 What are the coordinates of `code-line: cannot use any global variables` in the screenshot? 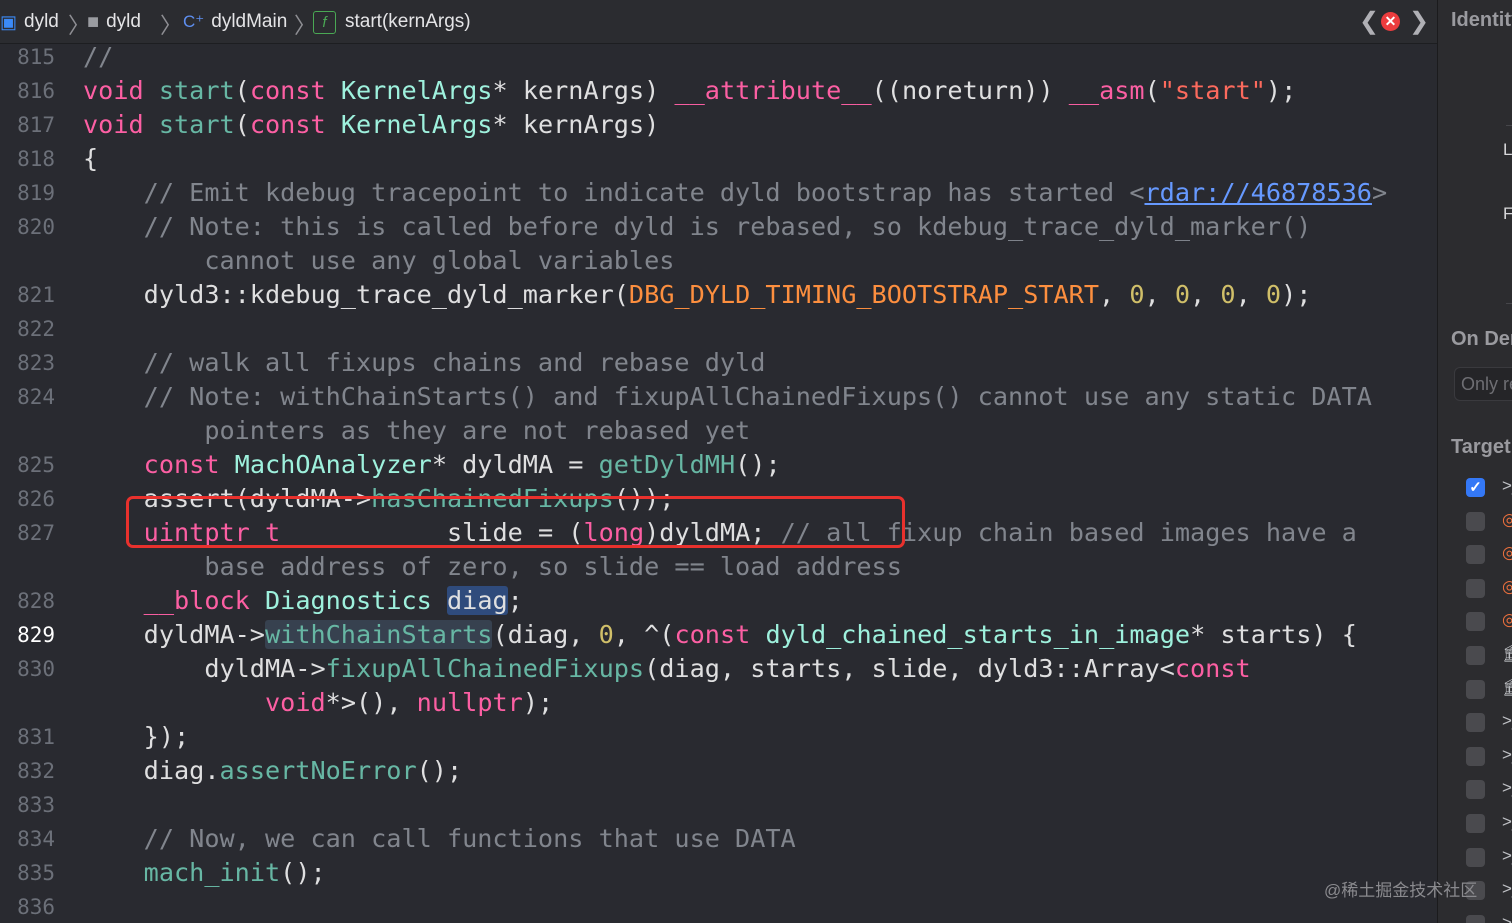 It's located at (378, 261).